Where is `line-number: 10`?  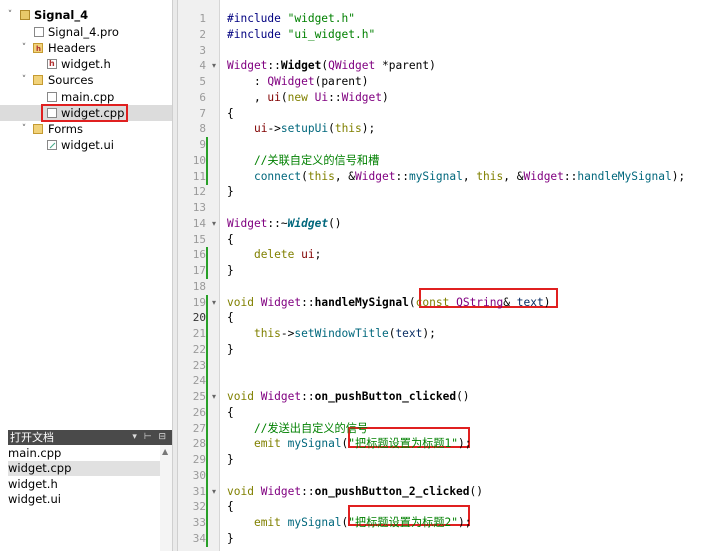 line-number: 10 is located at coordinates (199, 160).